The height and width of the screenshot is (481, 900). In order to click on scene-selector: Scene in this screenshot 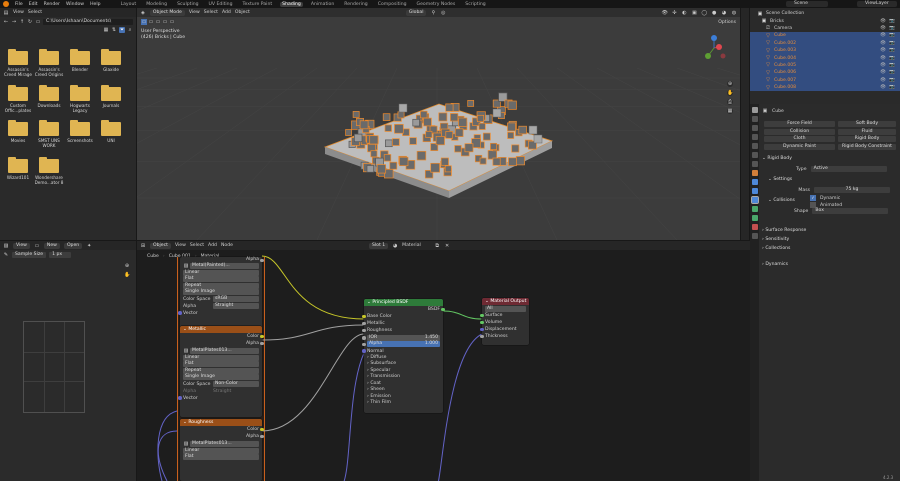, I will do `click(807, 4)`.